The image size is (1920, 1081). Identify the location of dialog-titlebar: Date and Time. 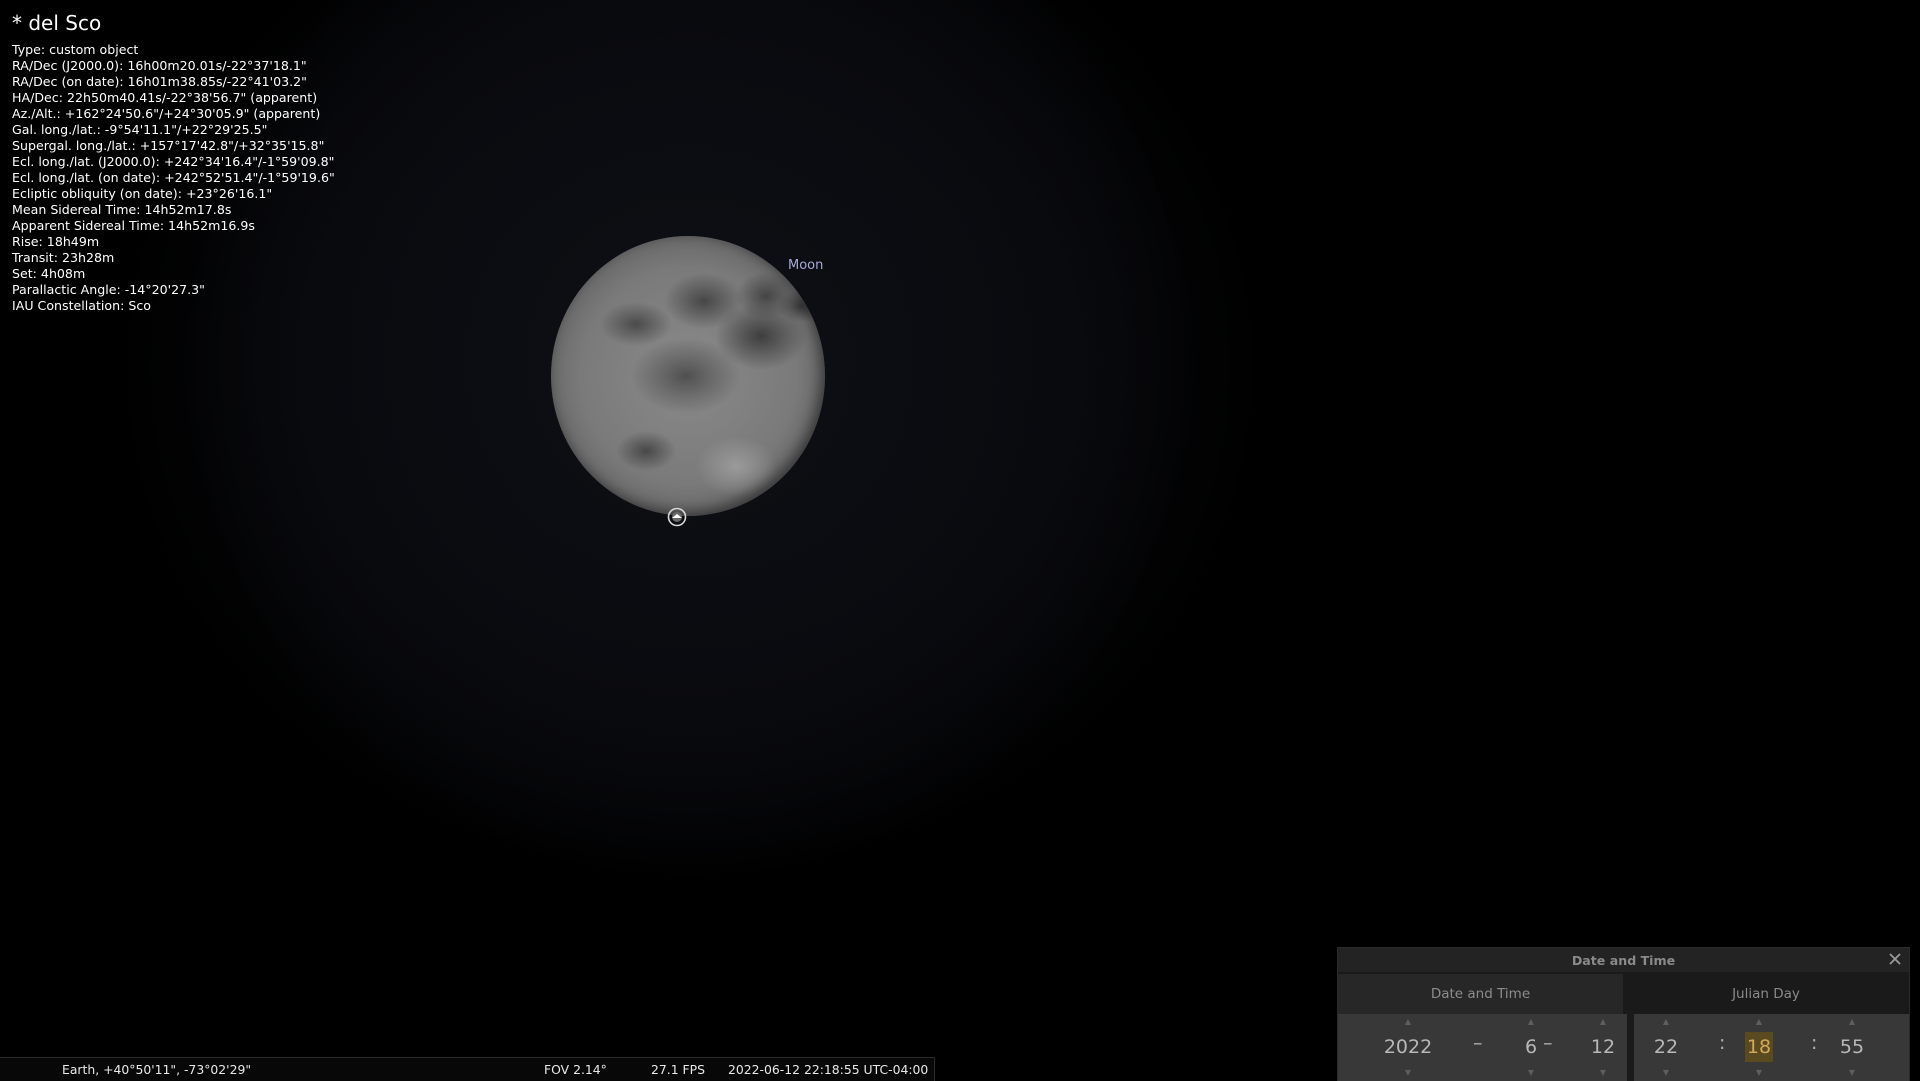
(1623, 960).